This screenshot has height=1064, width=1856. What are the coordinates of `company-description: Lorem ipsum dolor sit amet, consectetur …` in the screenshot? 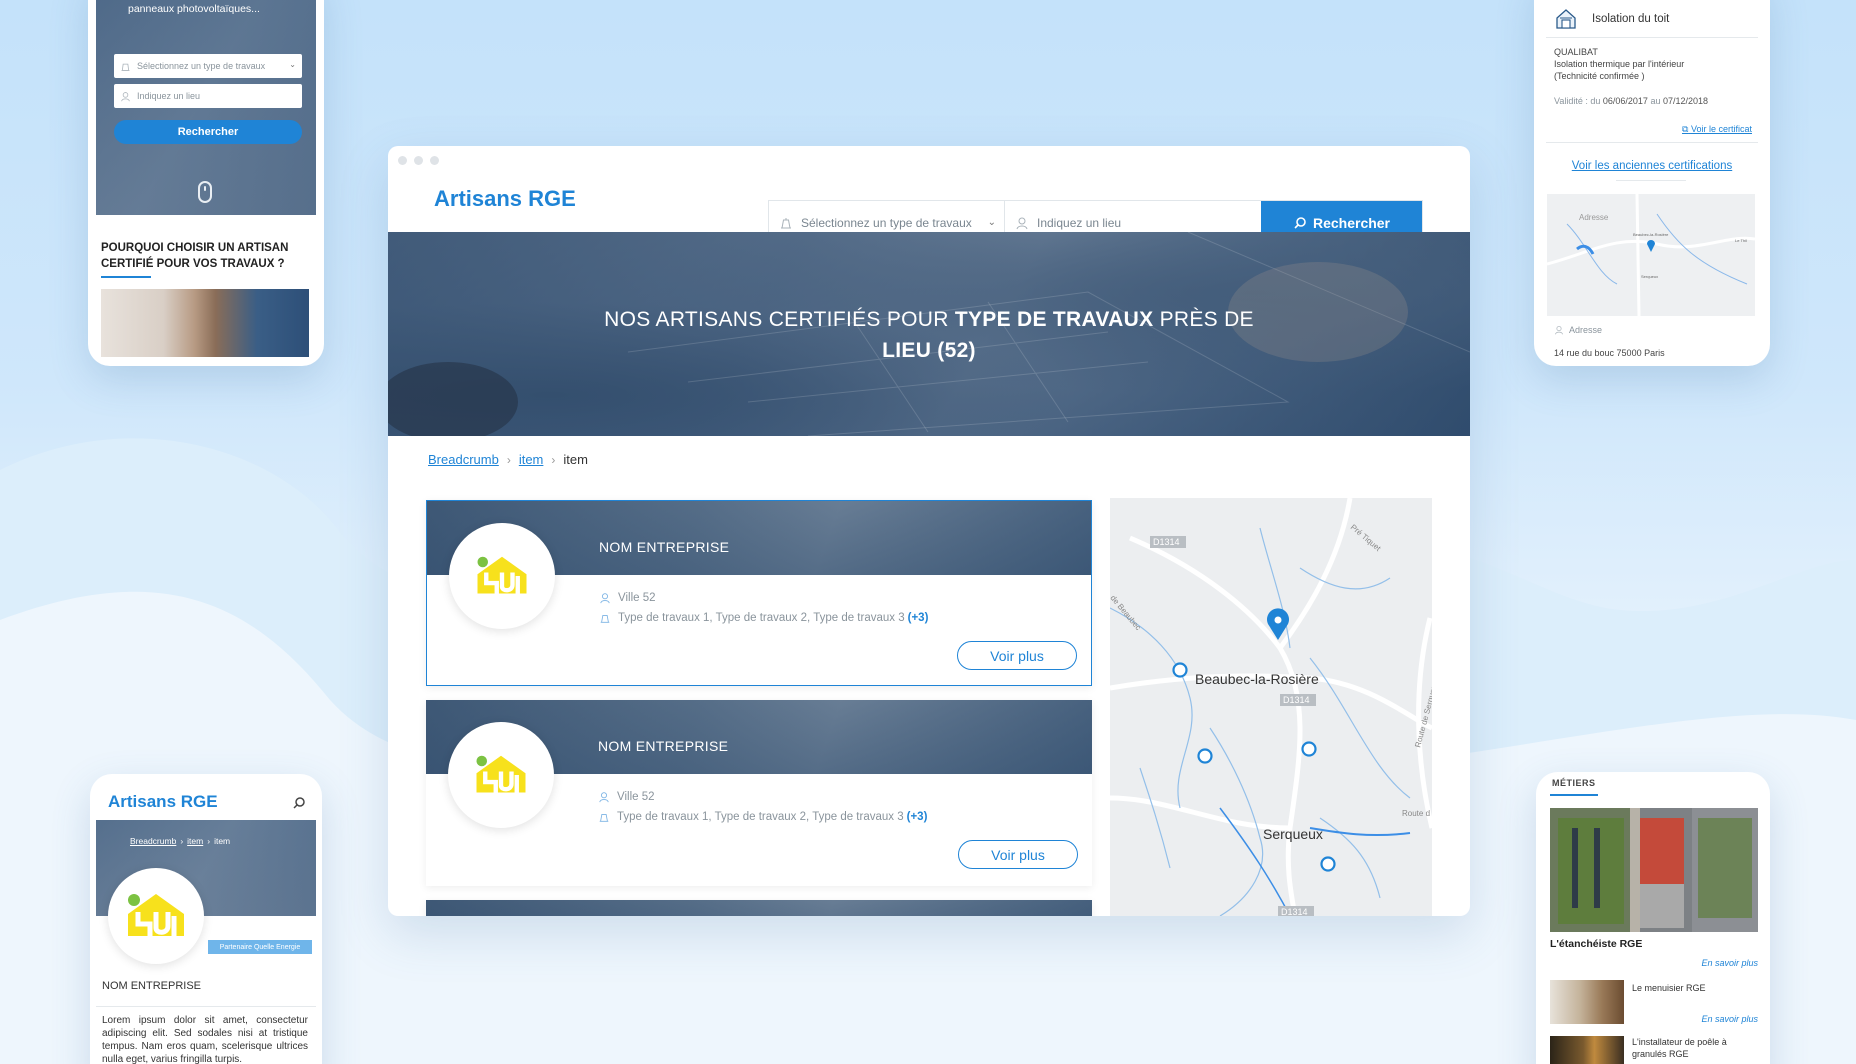 It's located at (205, 1039).